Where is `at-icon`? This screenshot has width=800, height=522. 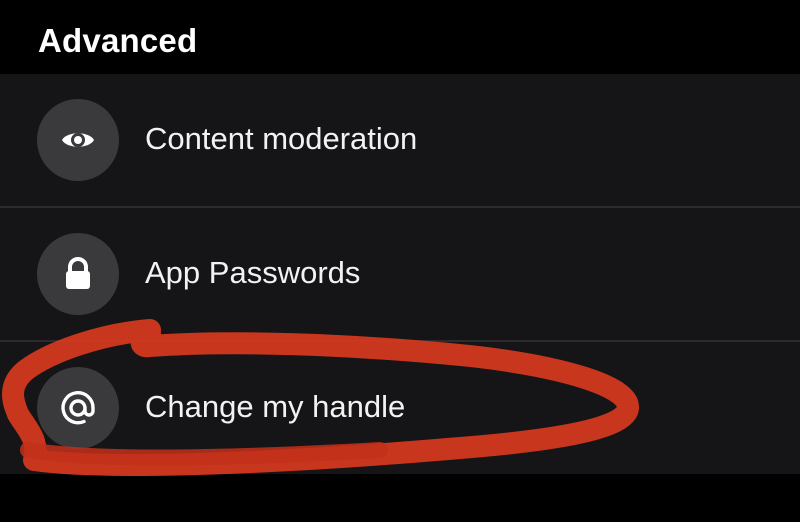 at-icon is located at coordinates (78, 408).